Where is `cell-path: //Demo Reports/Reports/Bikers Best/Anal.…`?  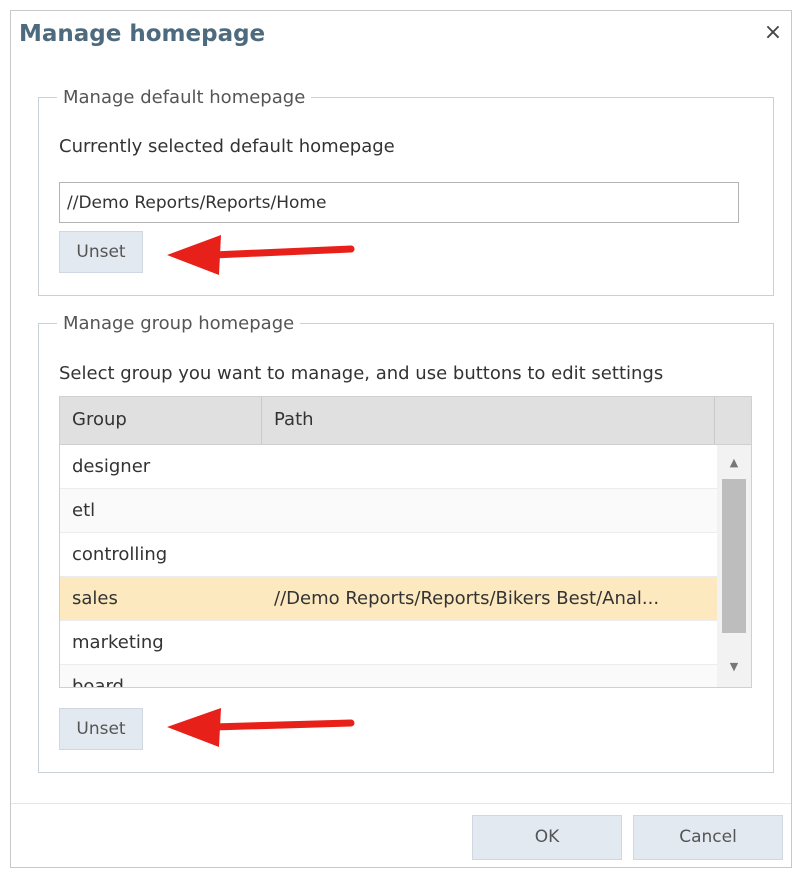
cell-path: //Demo Reports/Reports/Bikers Best/Anal.… is located at coordinates (467, 598).